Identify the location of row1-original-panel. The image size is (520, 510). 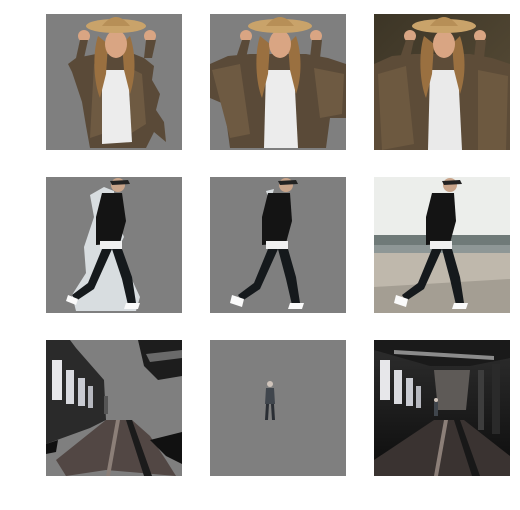
(442, 82).